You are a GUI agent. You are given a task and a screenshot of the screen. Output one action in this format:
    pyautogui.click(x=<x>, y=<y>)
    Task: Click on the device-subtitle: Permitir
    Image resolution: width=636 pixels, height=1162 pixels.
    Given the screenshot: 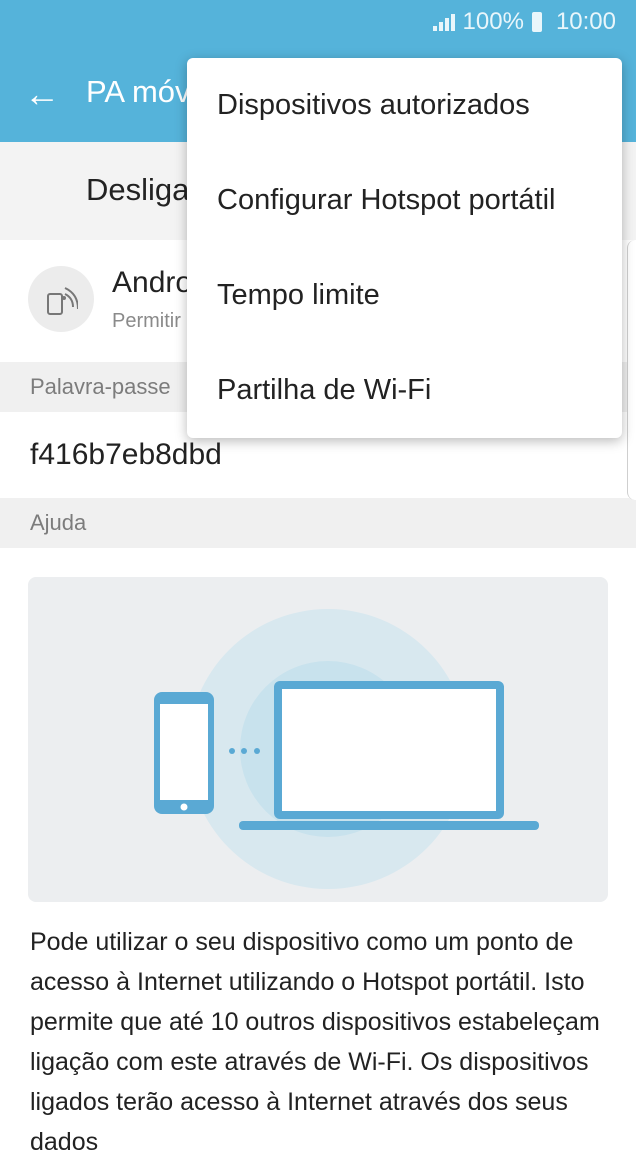 What is the action you would take?
    pyautogui.click(x=146, y=321)
    